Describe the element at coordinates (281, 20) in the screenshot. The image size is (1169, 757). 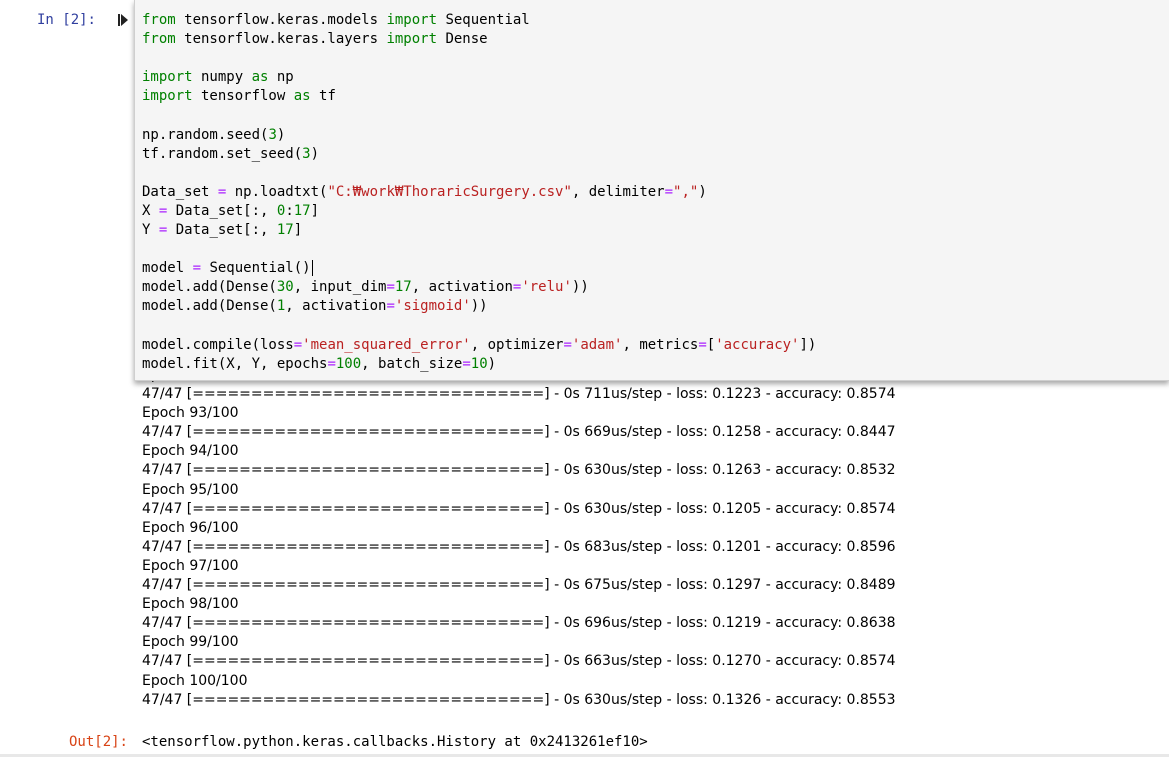
I see `code-token: tensorflow.keras.models` at that location.